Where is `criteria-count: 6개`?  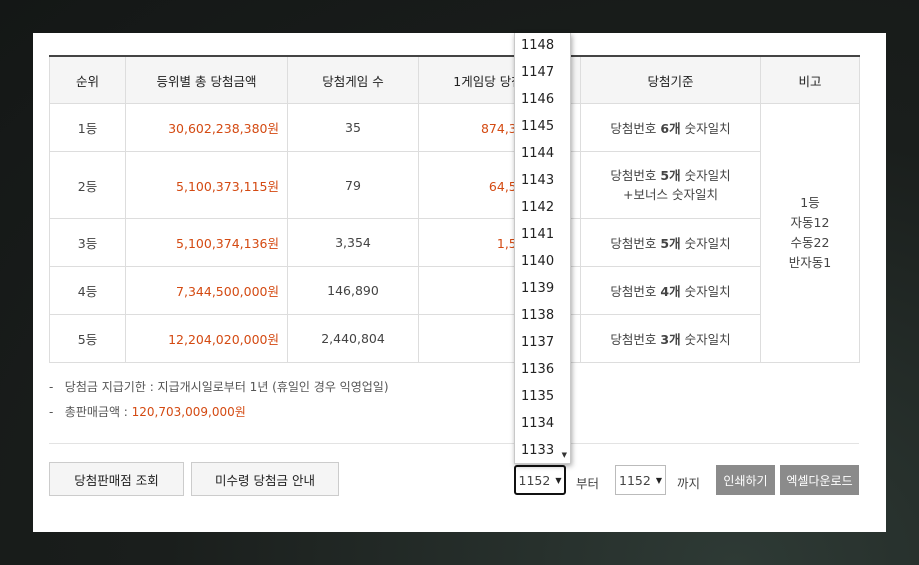 criteria-count: 6개 is located at coordinates (670, 128).